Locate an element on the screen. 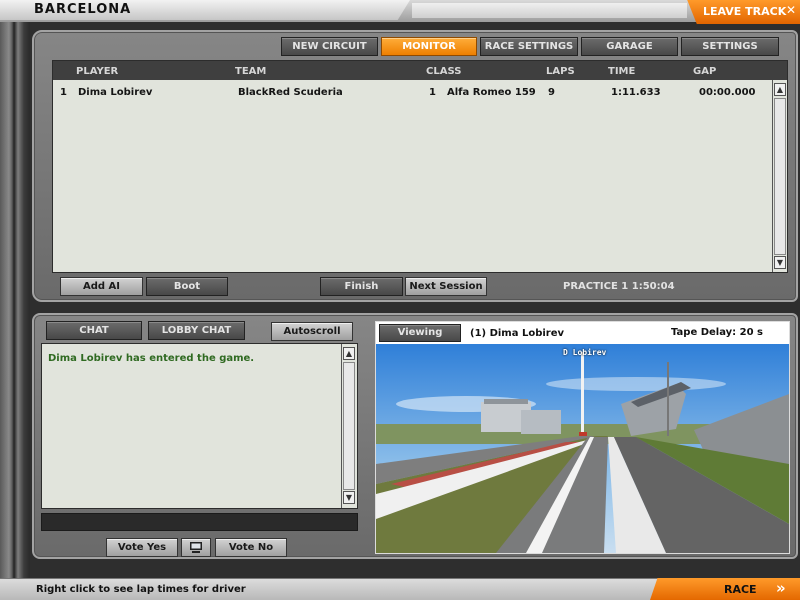 The width and height of the screenshot is (800, 600). column-header-gap: GAP is located at coordinates (704, 71).